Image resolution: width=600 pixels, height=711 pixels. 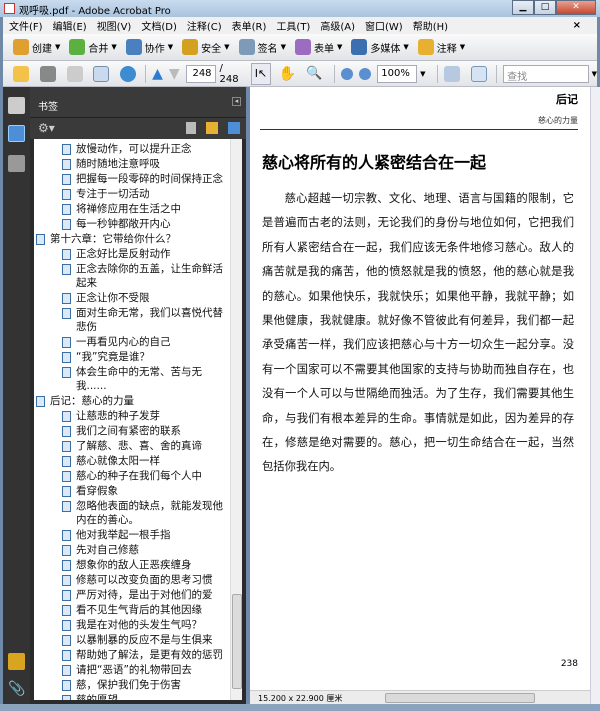 I want to click on document-scrollbar, so click(x=595, y=395).